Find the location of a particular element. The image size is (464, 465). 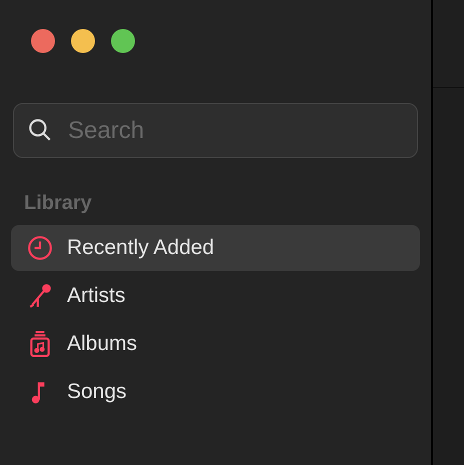

close-button is located at coordinates (43, 41).